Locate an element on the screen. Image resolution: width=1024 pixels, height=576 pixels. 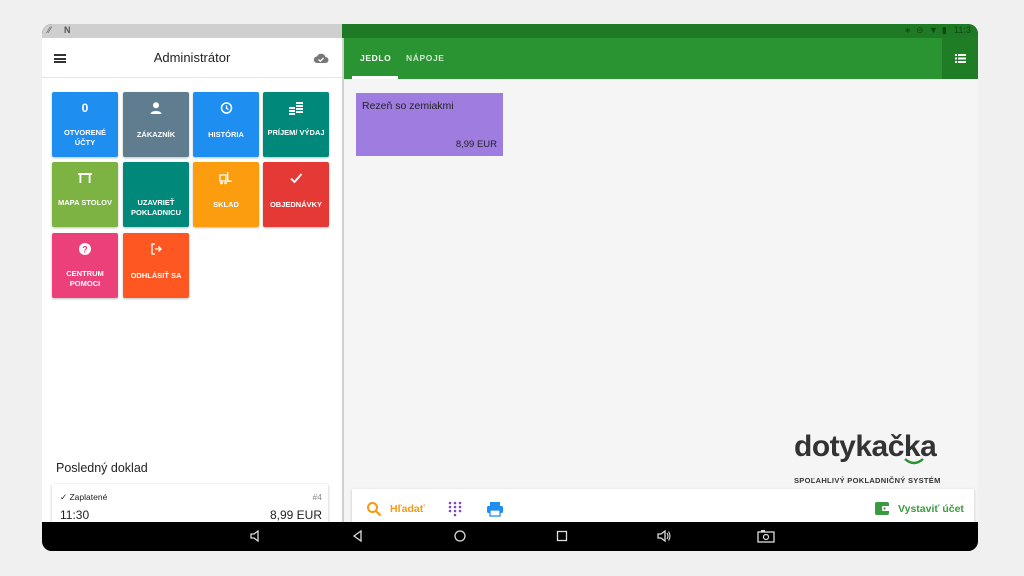
status-bar-right: ∗ ⊖ ▼ ▮ 11:3 is located at coordinates (660, 31).